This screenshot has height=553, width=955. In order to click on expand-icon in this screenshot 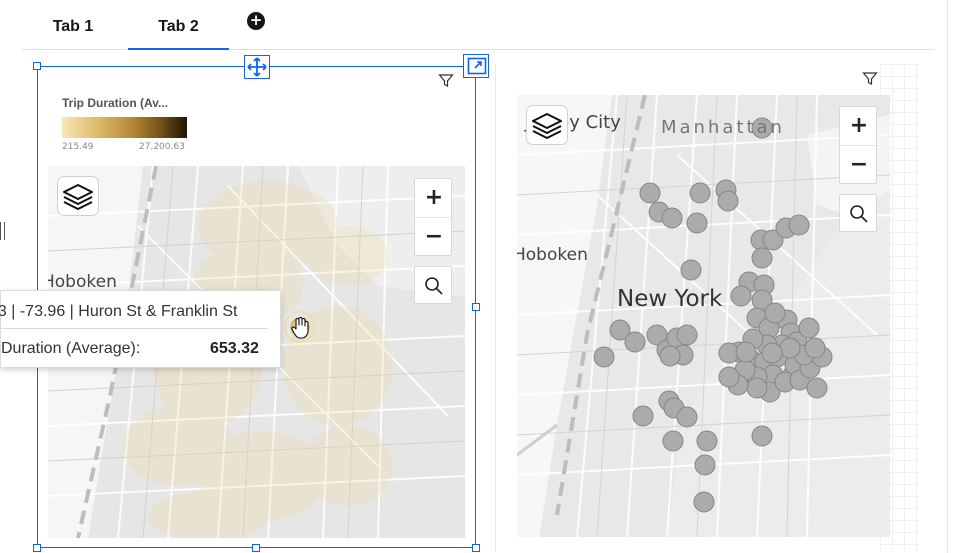, I will do `click(477, 66)`.